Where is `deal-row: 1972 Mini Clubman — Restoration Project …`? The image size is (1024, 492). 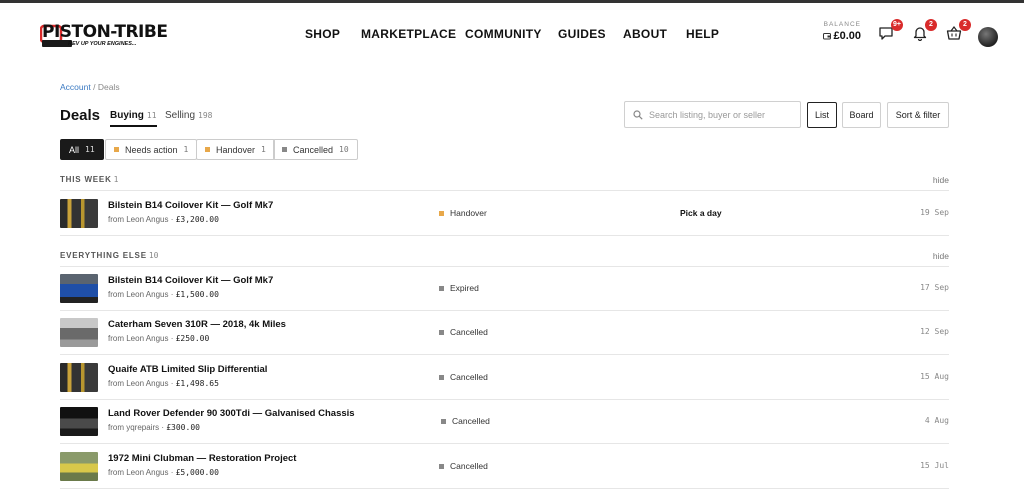 deal-row: 1972 Mini Clubman — Restoration Project … is located at coordinates (504, 466).